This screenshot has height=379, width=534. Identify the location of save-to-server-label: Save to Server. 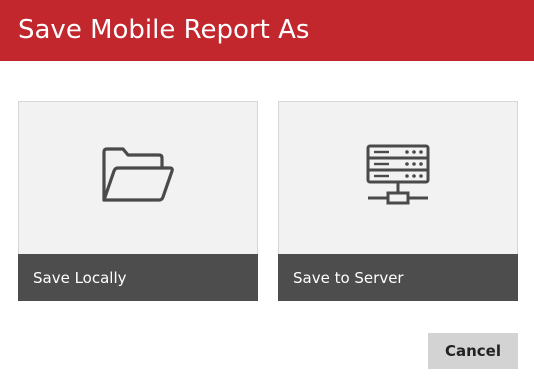
(398, 277).